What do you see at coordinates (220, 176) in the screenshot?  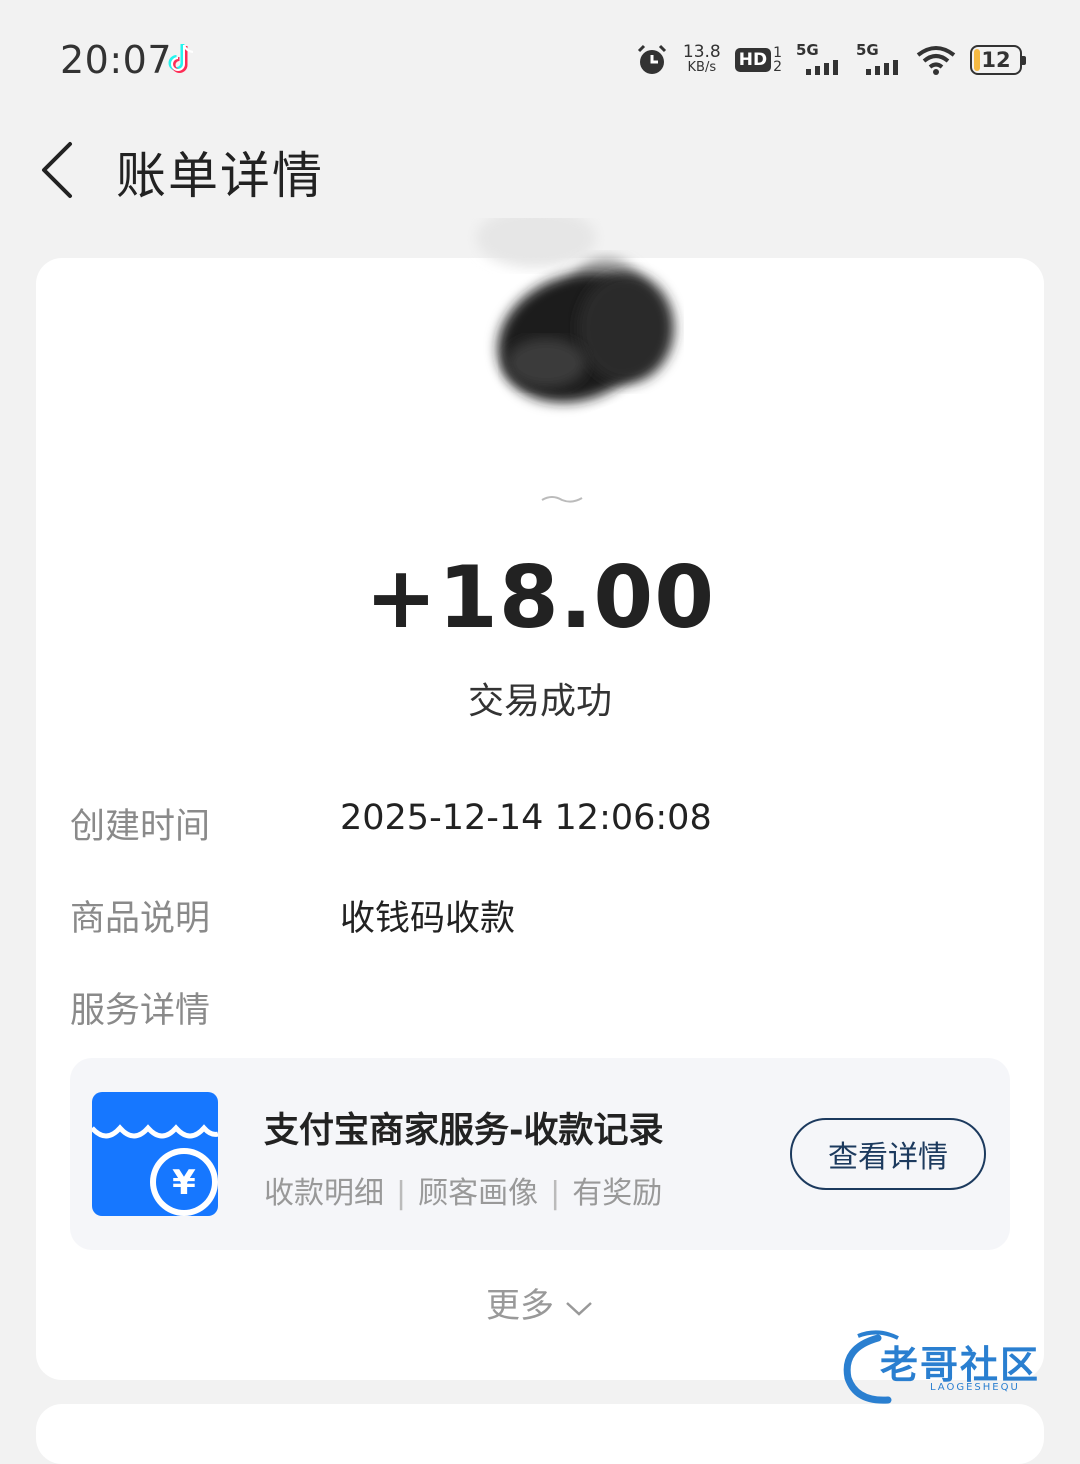 I see `page-title: 账单详情` at bounding box center [220, 176].